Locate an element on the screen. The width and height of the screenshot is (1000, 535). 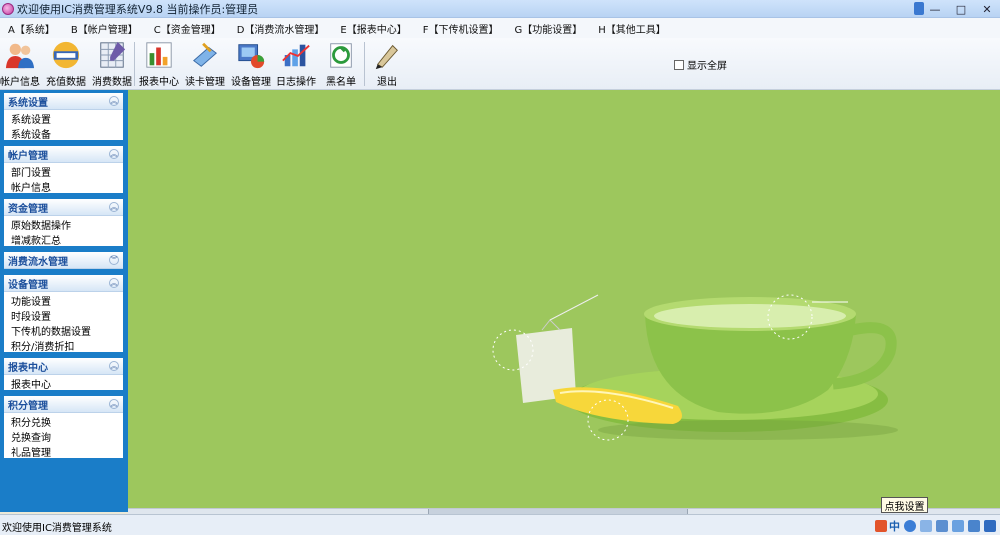
group-header: 系统设置 ︽ is located at coordinates (63, 101).